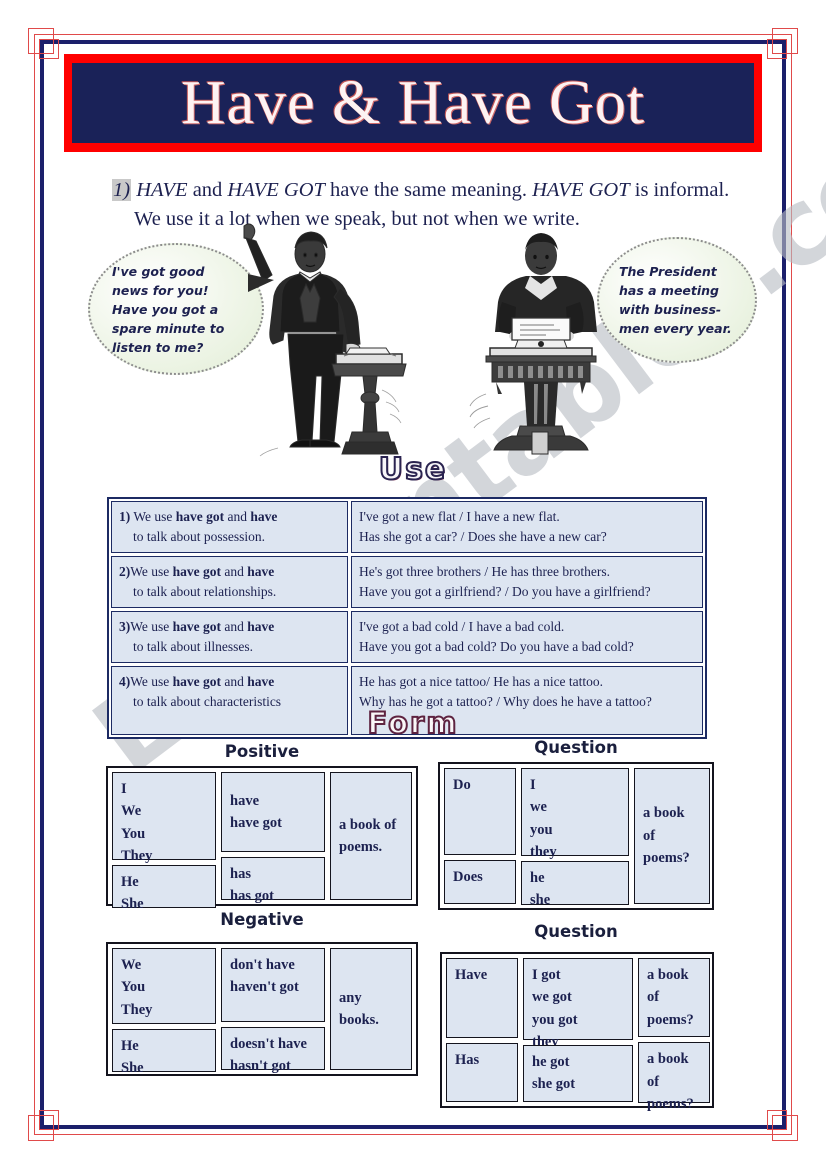 Image resolution: width=826 pixels, height=1169 pixels. Describe the element at coordinates (482, 1072) in the screenshot. I see `question-2-aux-singular: Has` at that location.